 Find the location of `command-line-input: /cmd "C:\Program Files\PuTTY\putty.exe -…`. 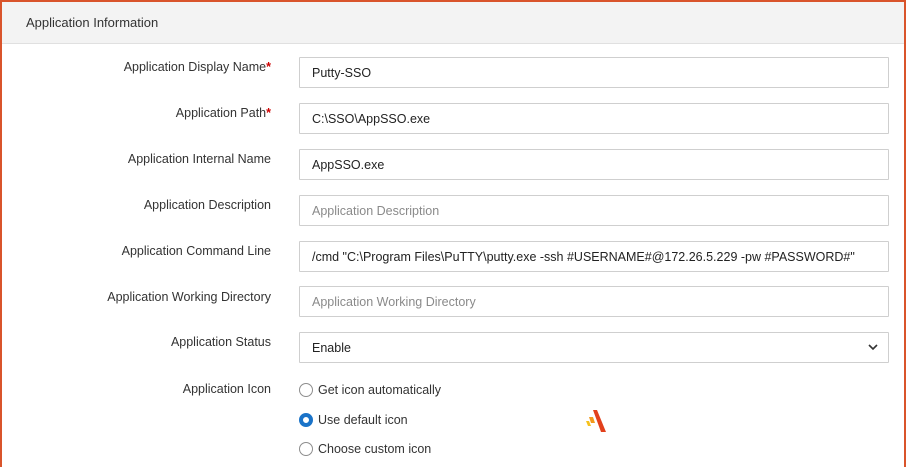

command-line-input: /cmd "C:\Program Files\PuTTY\putty.exe -… is located at coordinates (594, 256).